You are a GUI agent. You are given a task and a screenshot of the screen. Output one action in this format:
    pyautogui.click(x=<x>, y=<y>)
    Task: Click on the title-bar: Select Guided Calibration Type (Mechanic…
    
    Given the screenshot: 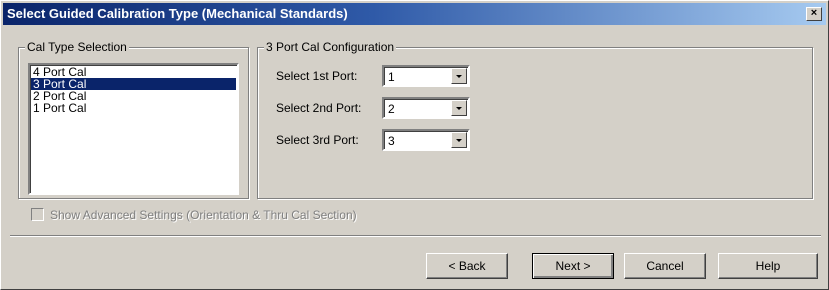 What is the action you would take?
    pyautogui.click(x=414, y=14)
    